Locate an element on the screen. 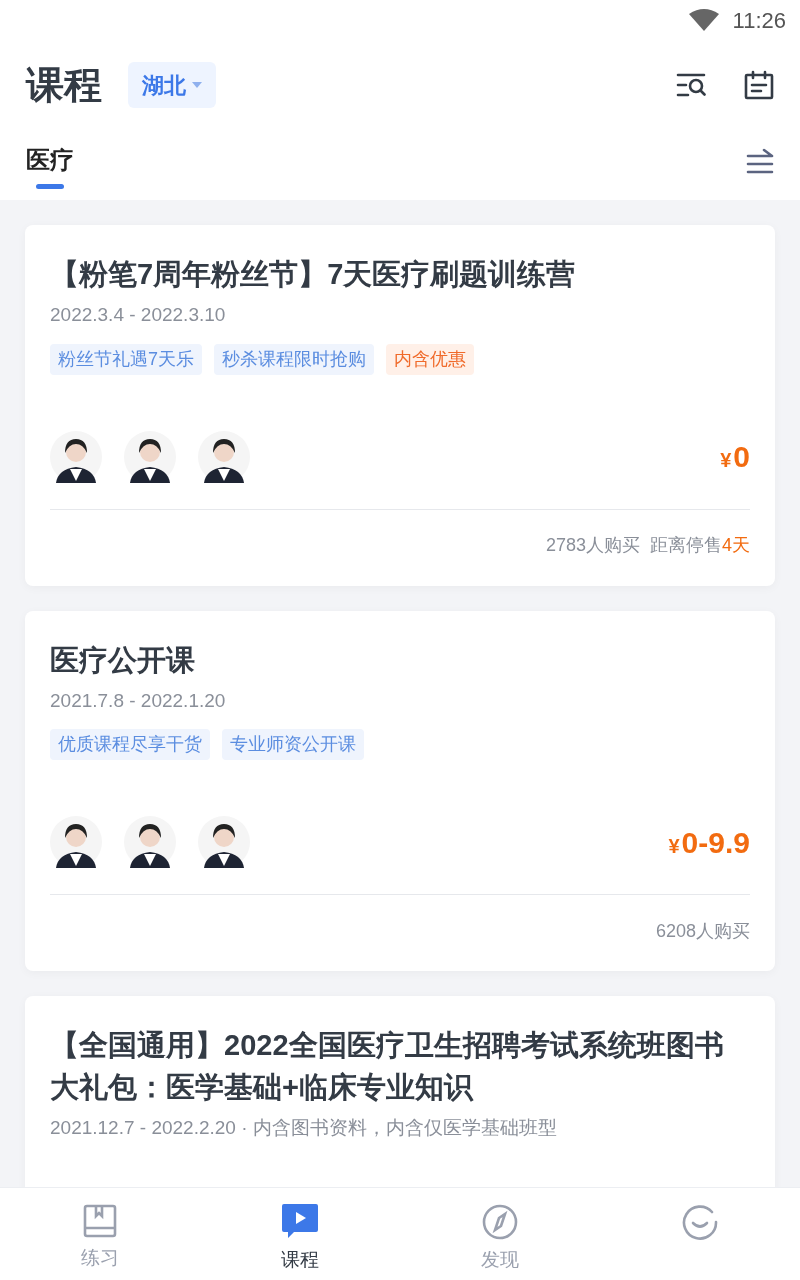 Image resolution: width=800 pixels, height=1280 pixels. calendar-icon is located at coordinates (759, 85).